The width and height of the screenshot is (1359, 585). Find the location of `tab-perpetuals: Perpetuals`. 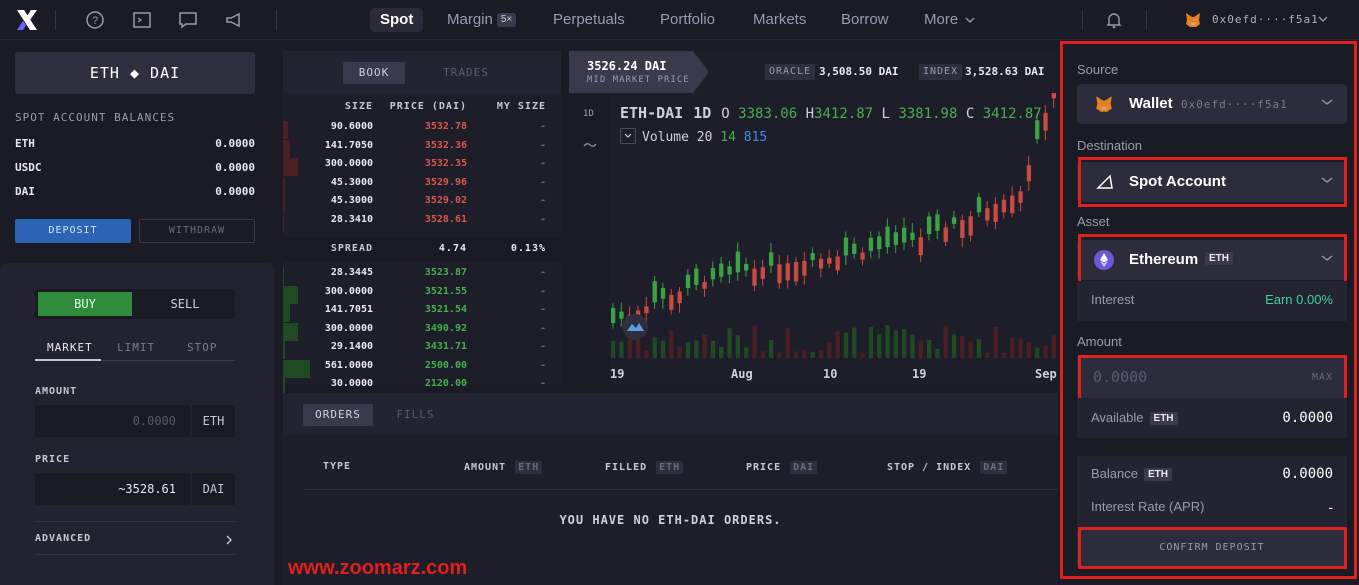

tab-perpetuals: Perpetuals is located at coordinates (589, 20).